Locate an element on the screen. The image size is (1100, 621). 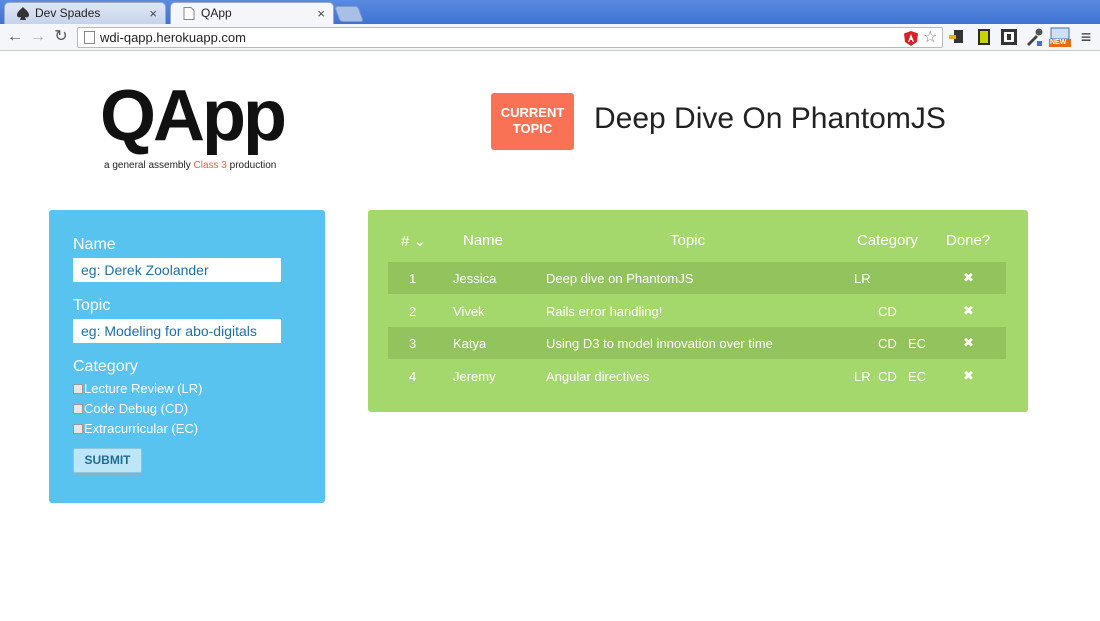
category-label: Category is located at coordinates (105, 366).